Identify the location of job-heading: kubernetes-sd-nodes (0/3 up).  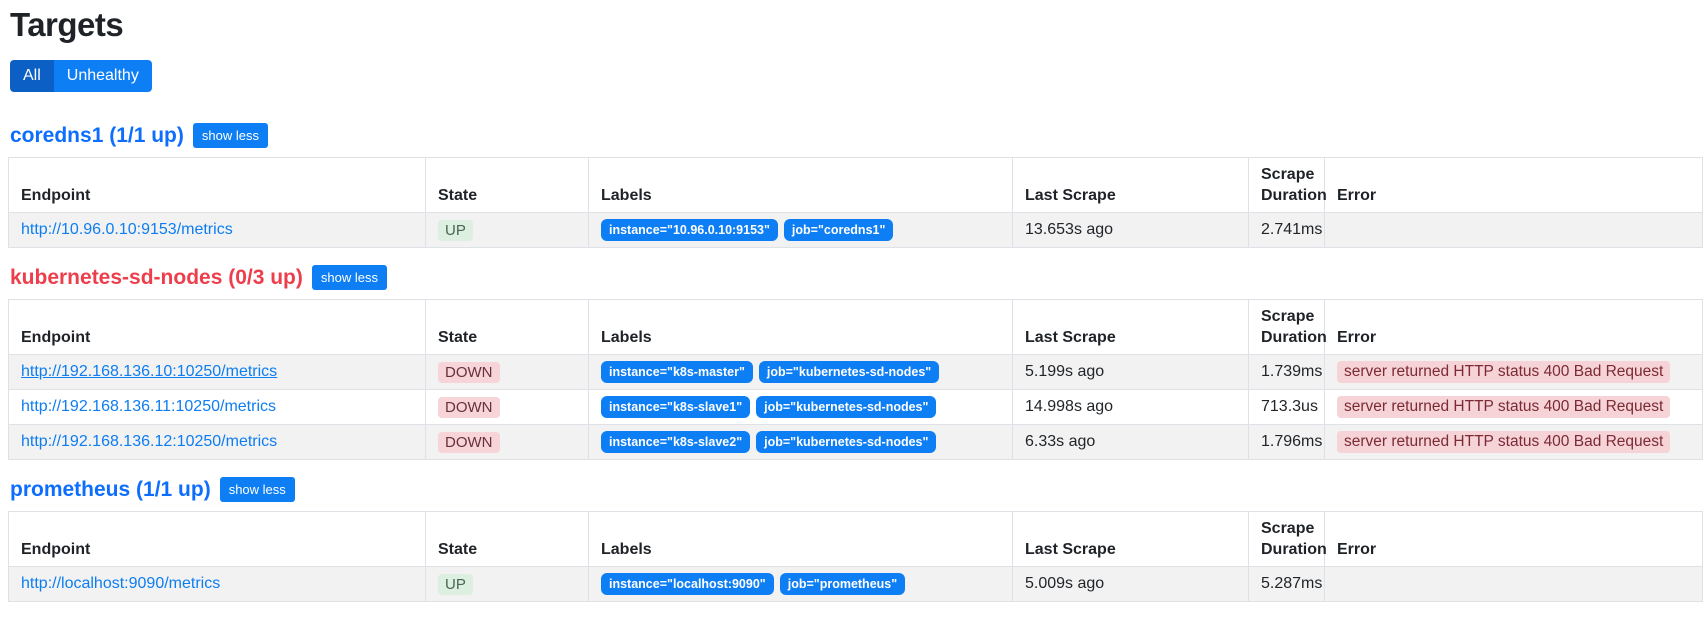
(156, 277).